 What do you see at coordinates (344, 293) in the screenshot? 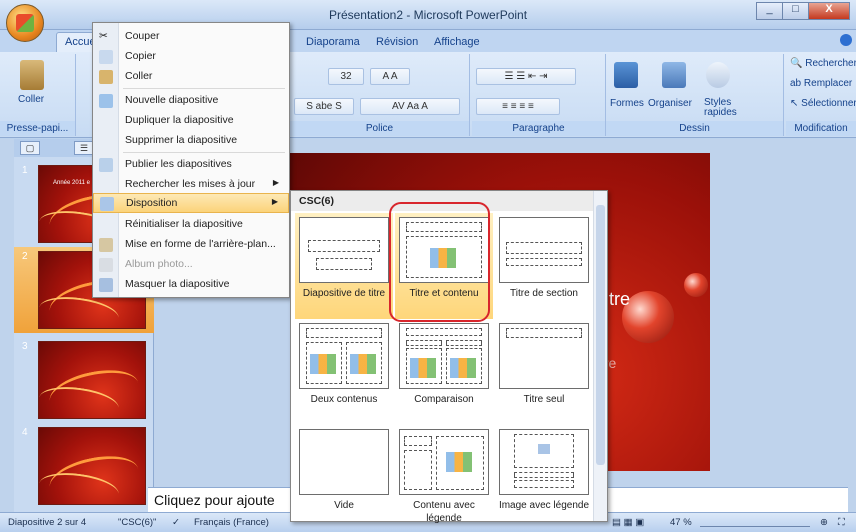
I see `layout-label: Diapositive de titre` at bounding box center [344, 293].